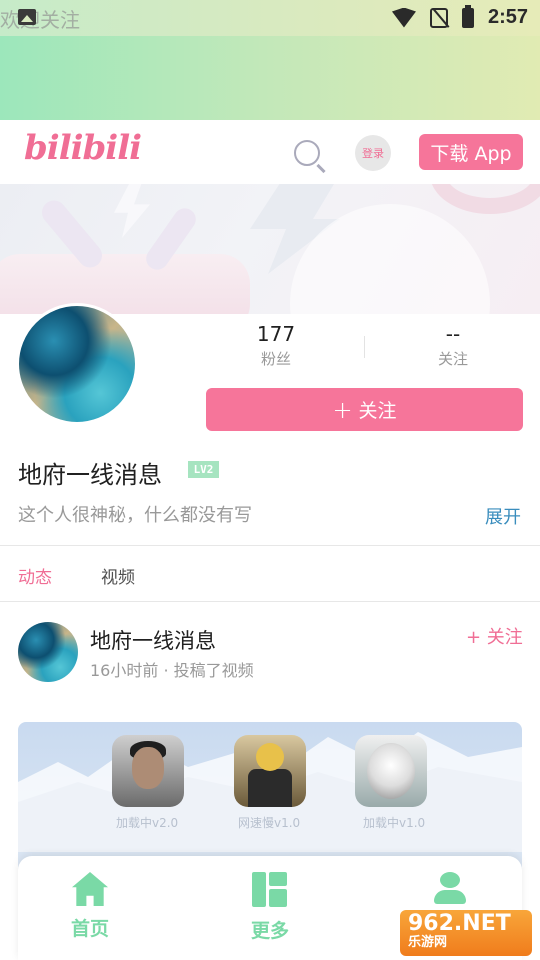  What do you see at coordinates (203, 469) in the screenshot?
I see `level-badge: LV2` at bounding box center [203, 469].